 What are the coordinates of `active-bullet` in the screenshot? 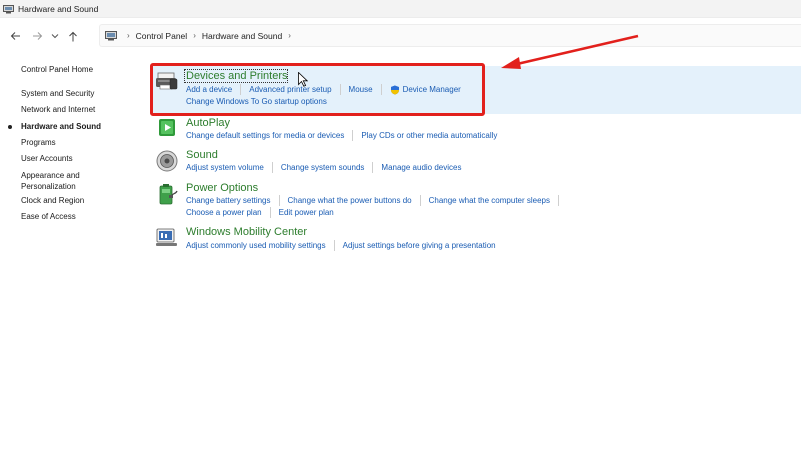 It's located at (10, 127).